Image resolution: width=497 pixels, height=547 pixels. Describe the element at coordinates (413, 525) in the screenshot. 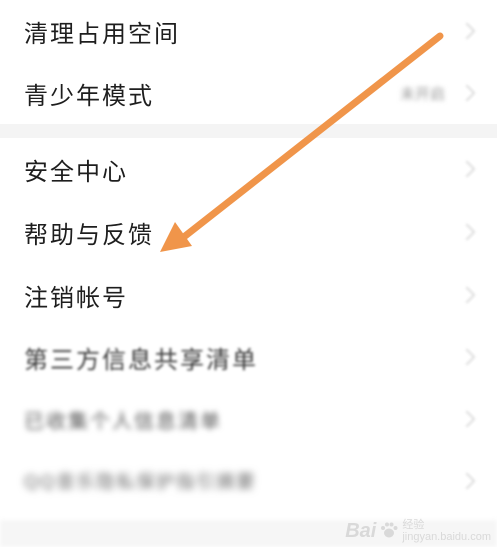

I see `watermark-suffix: 经验` at that location.